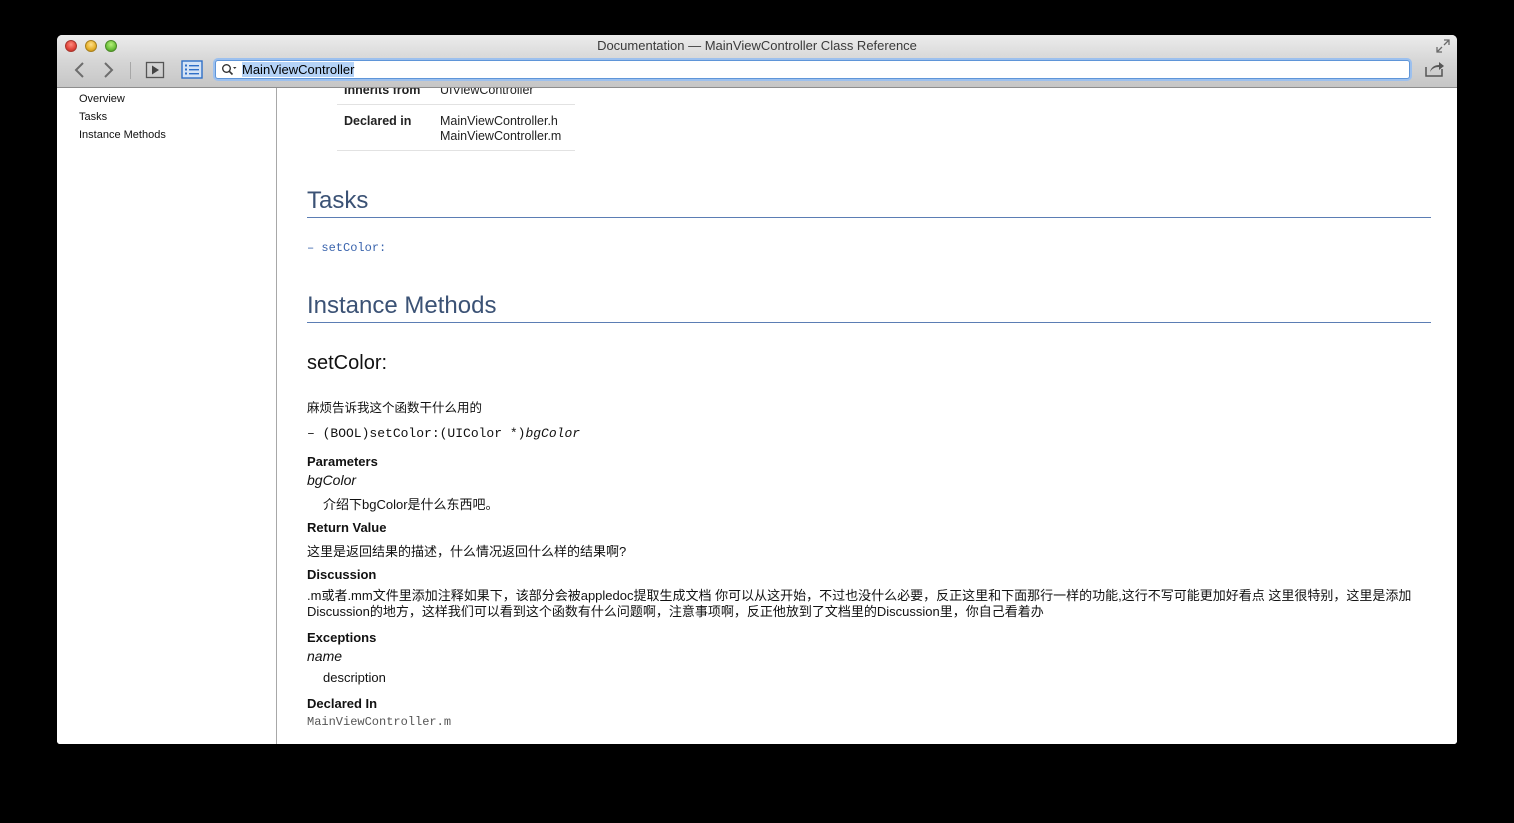 The height and width of the screenshot is (823, 1514). What do you see at coordinates (155, 70) in the screenshot?
I see `play-icon` at bounding box center [155, 70].